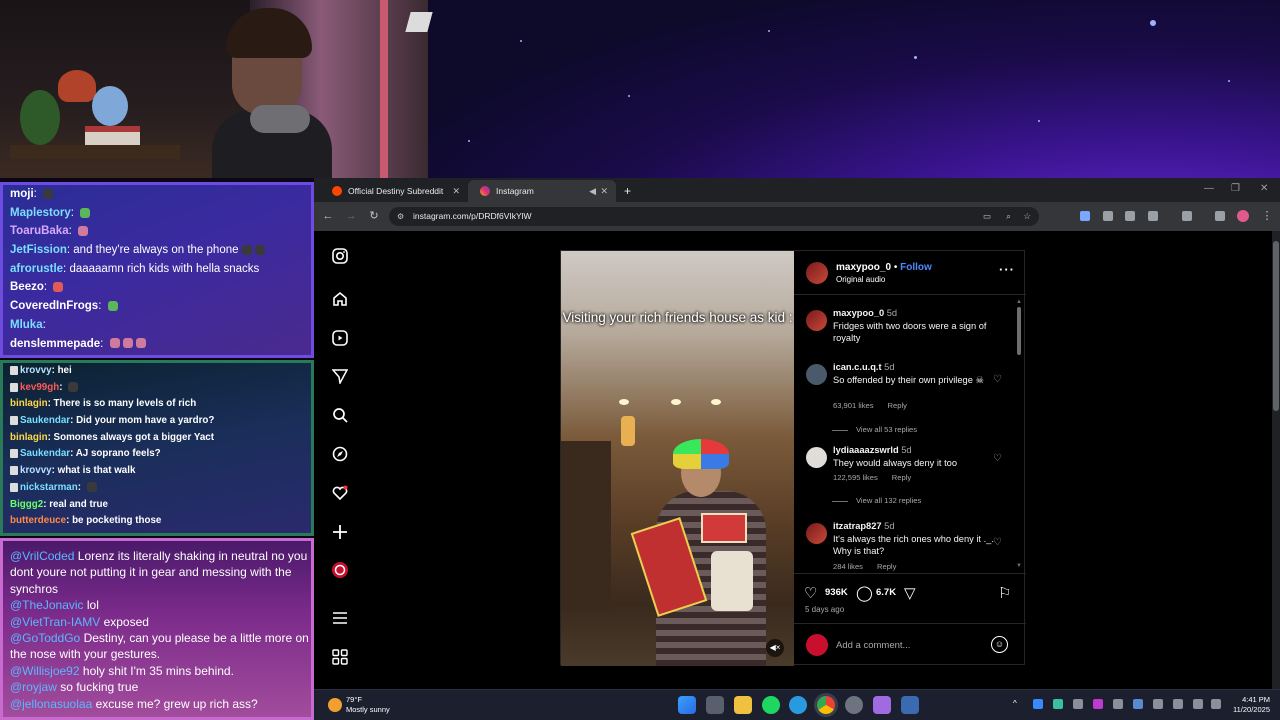 This screenshot has width=1280, height=720. What do you see at coordinates (340, 415) in the screenshot?
I see `search-icon` at bounding box center [340, 415].